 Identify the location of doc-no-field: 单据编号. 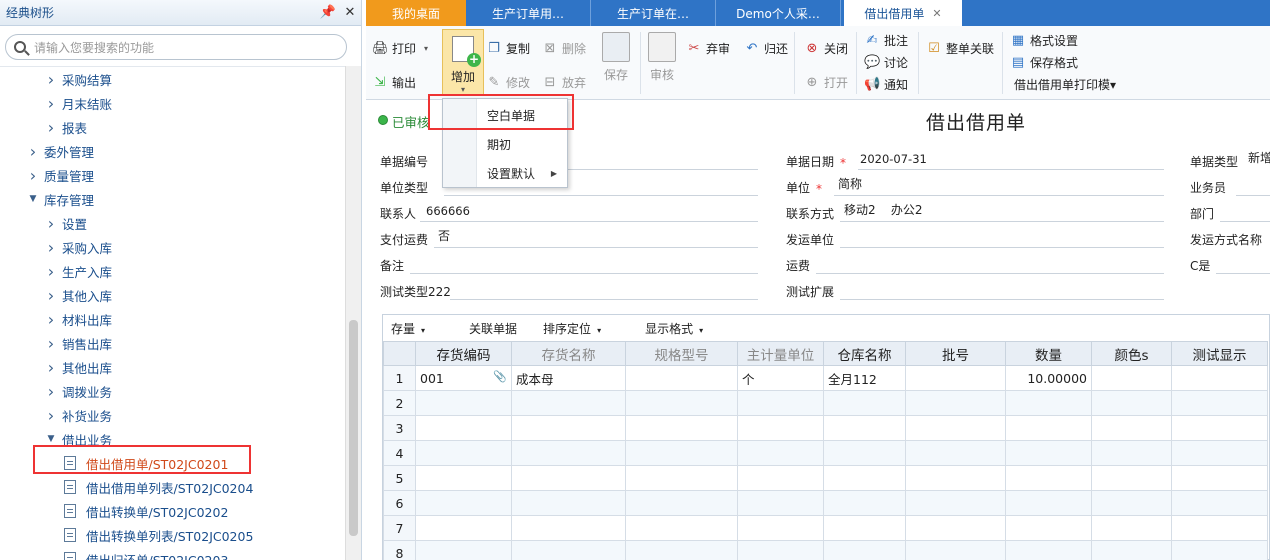
(569, 159).